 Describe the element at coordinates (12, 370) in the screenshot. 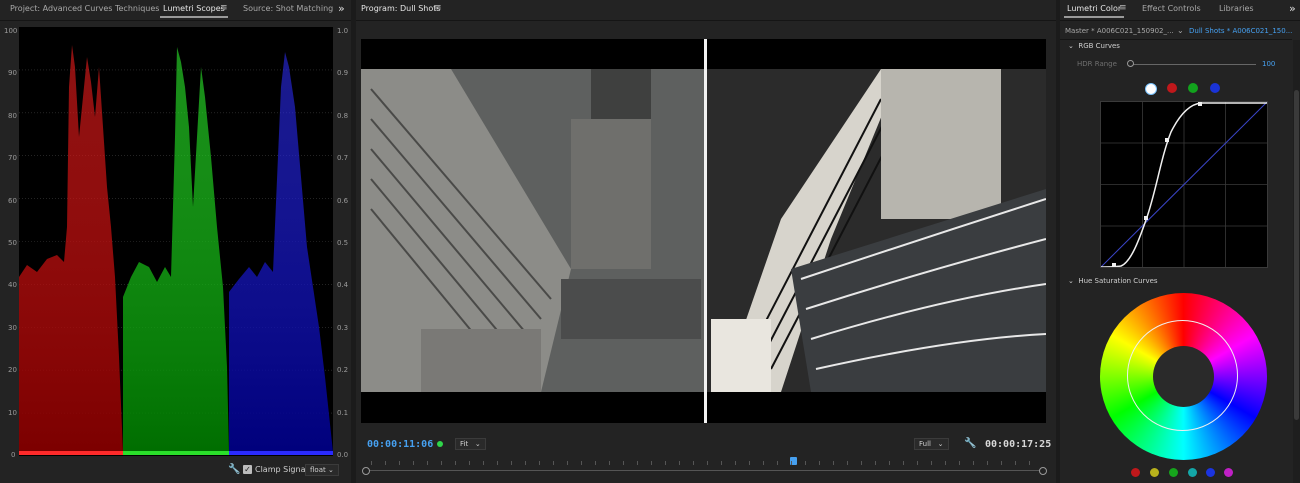

I see `y-tick: 20` at that location.